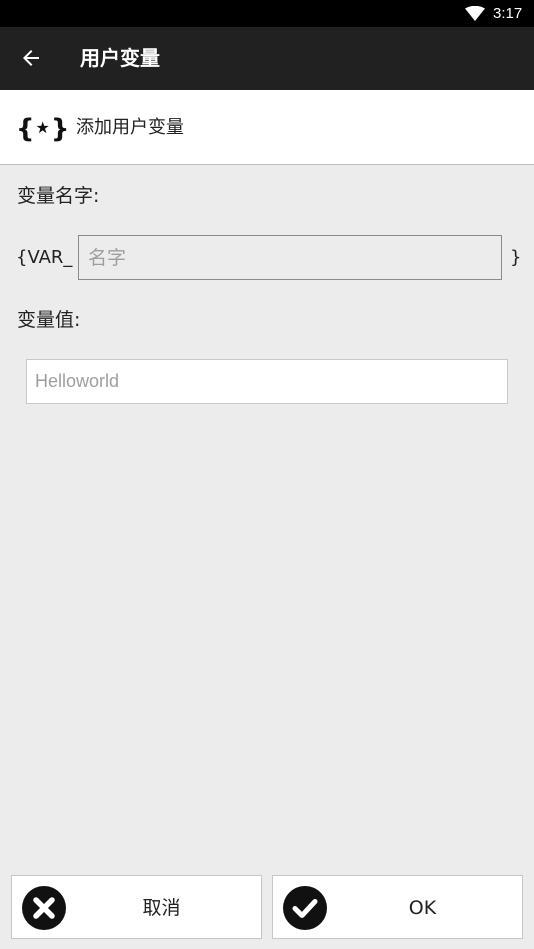  What do you see at coordinates (516, 257) in the screenshot?
I see `variable-name-suffix: }` at bounding box center [516, 257].